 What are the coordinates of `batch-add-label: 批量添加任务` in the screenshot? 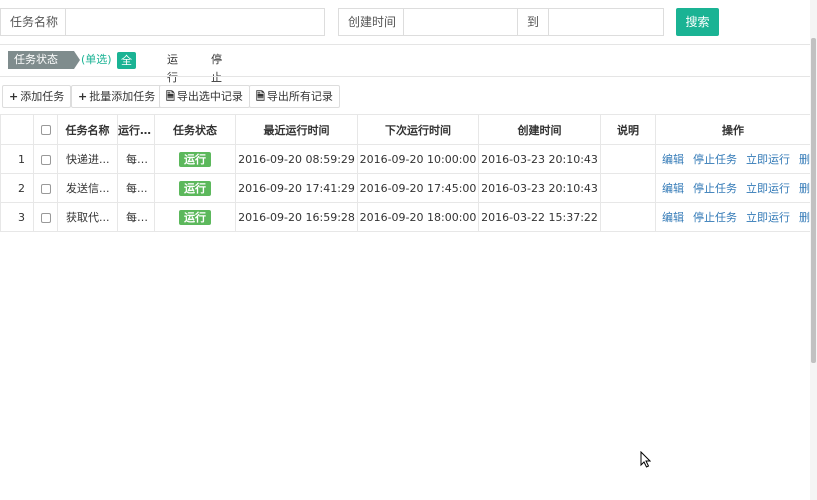 It's located at (122, 96).